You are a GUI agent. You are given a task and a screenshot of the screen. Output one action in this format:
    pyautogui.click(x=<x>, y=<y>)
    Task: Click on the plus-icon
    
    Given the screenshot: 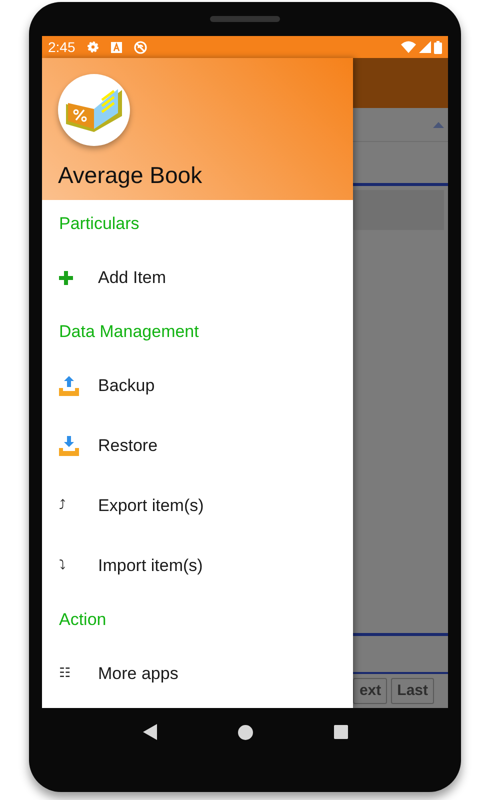 What is the action you would take?
    pyautogui.click(x=66, y=278)
    